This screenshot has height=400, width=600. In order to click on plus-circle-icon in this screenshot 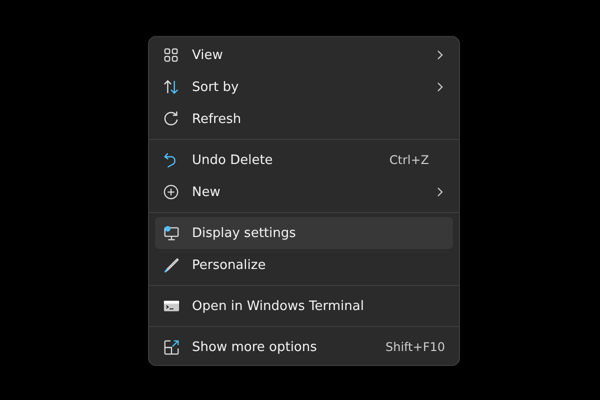, I will do `click(171, 192)`.